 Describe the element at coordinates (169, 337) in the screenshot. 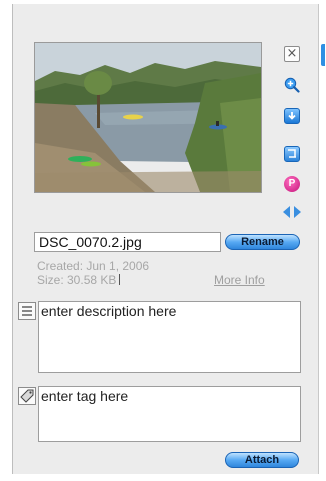

I see `description-textarea: enter description here` at that location.